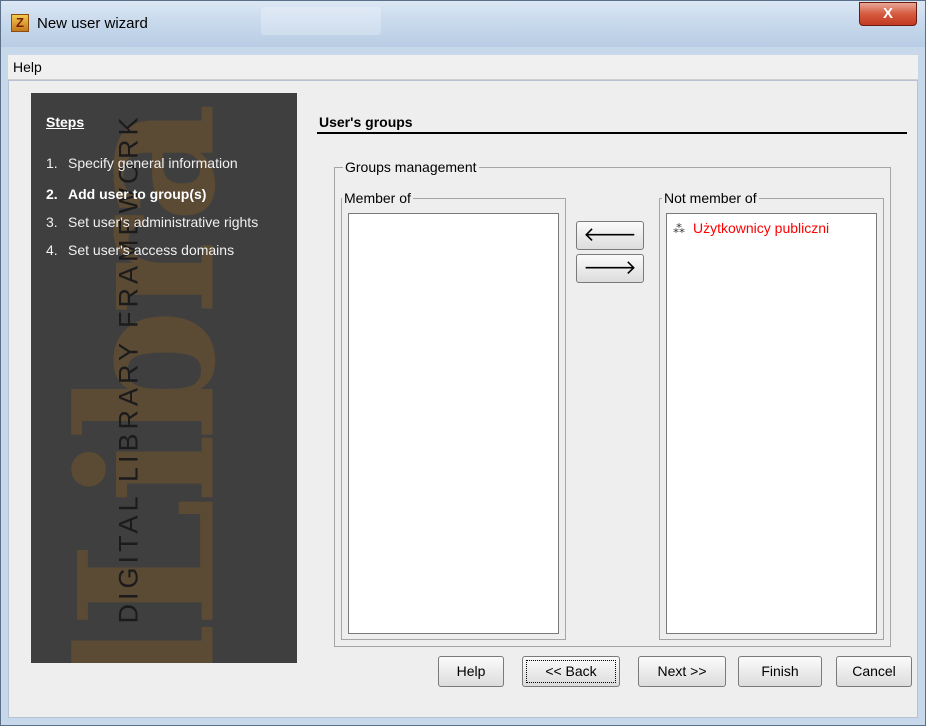  What do you see at coordinates (471, 671) in the screenshot?
I see `help-button: Help` at bounding box center [471, 671].